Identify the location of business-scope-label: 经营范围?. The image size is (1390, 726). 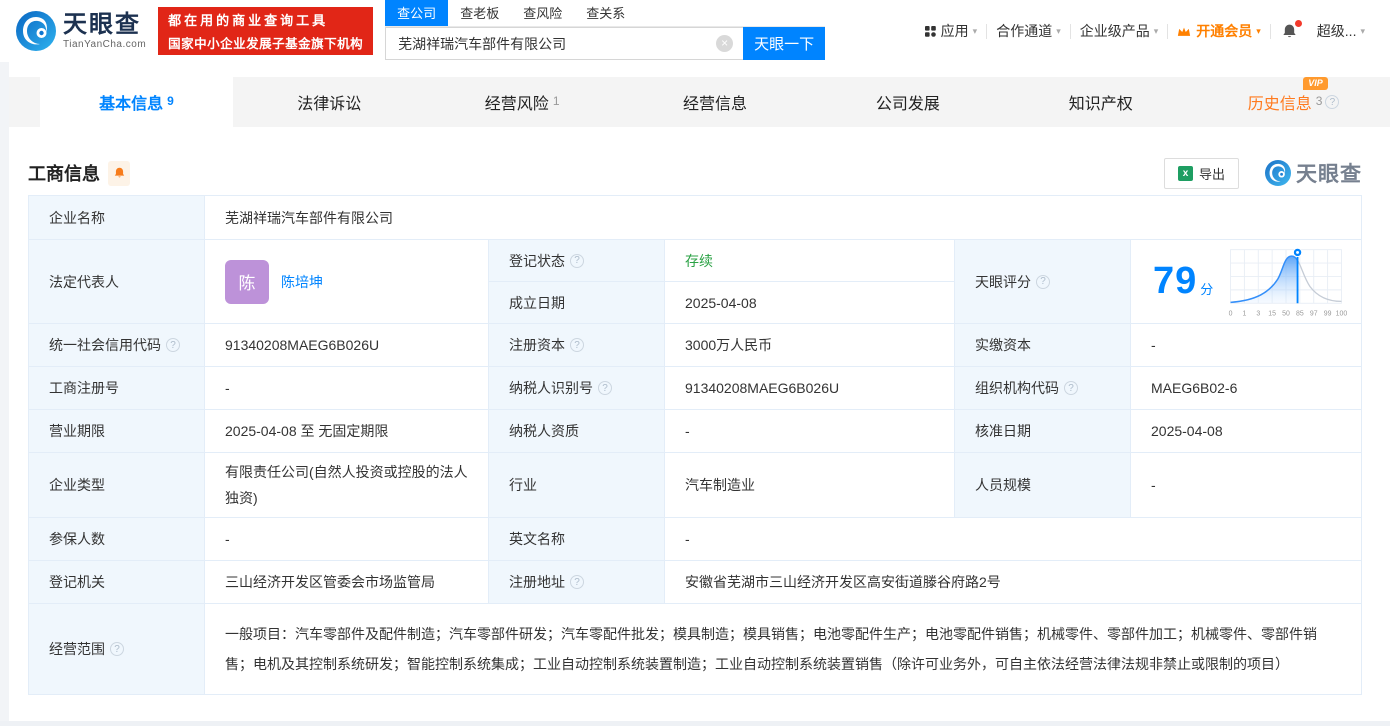
(117, 649).